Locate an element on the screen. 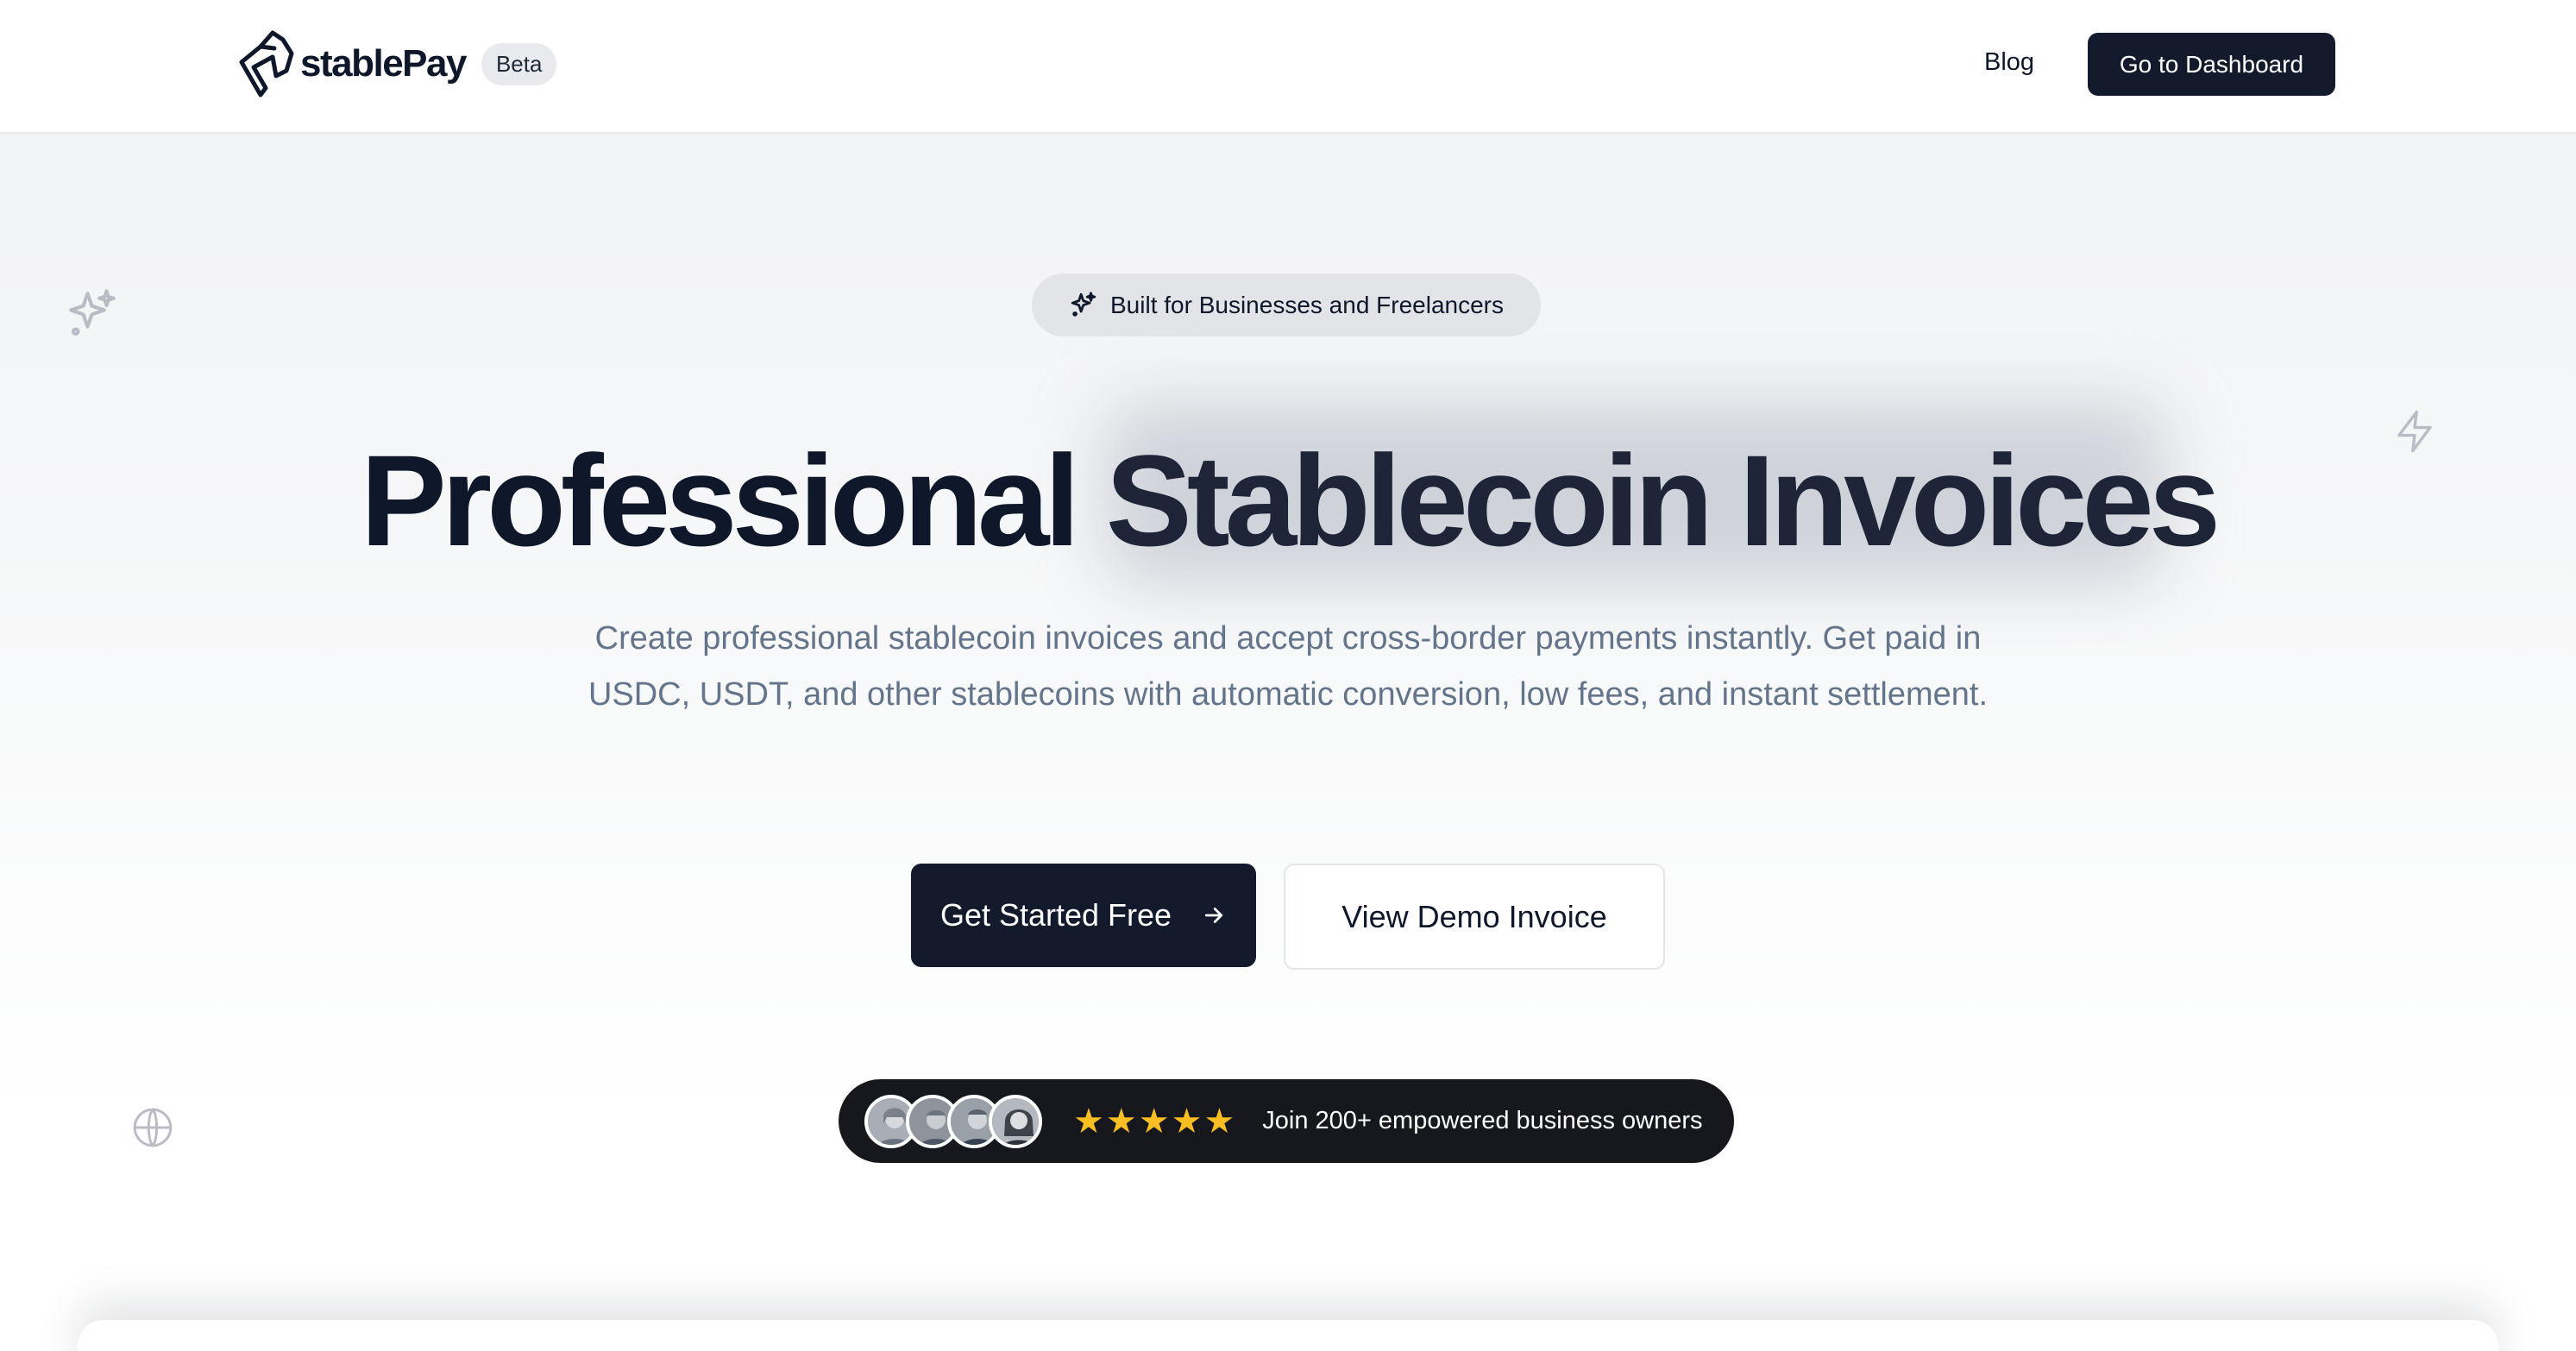 The height and width of the screenshot is (1351, 2576). avatar is located at coordinates (1015, 1121).